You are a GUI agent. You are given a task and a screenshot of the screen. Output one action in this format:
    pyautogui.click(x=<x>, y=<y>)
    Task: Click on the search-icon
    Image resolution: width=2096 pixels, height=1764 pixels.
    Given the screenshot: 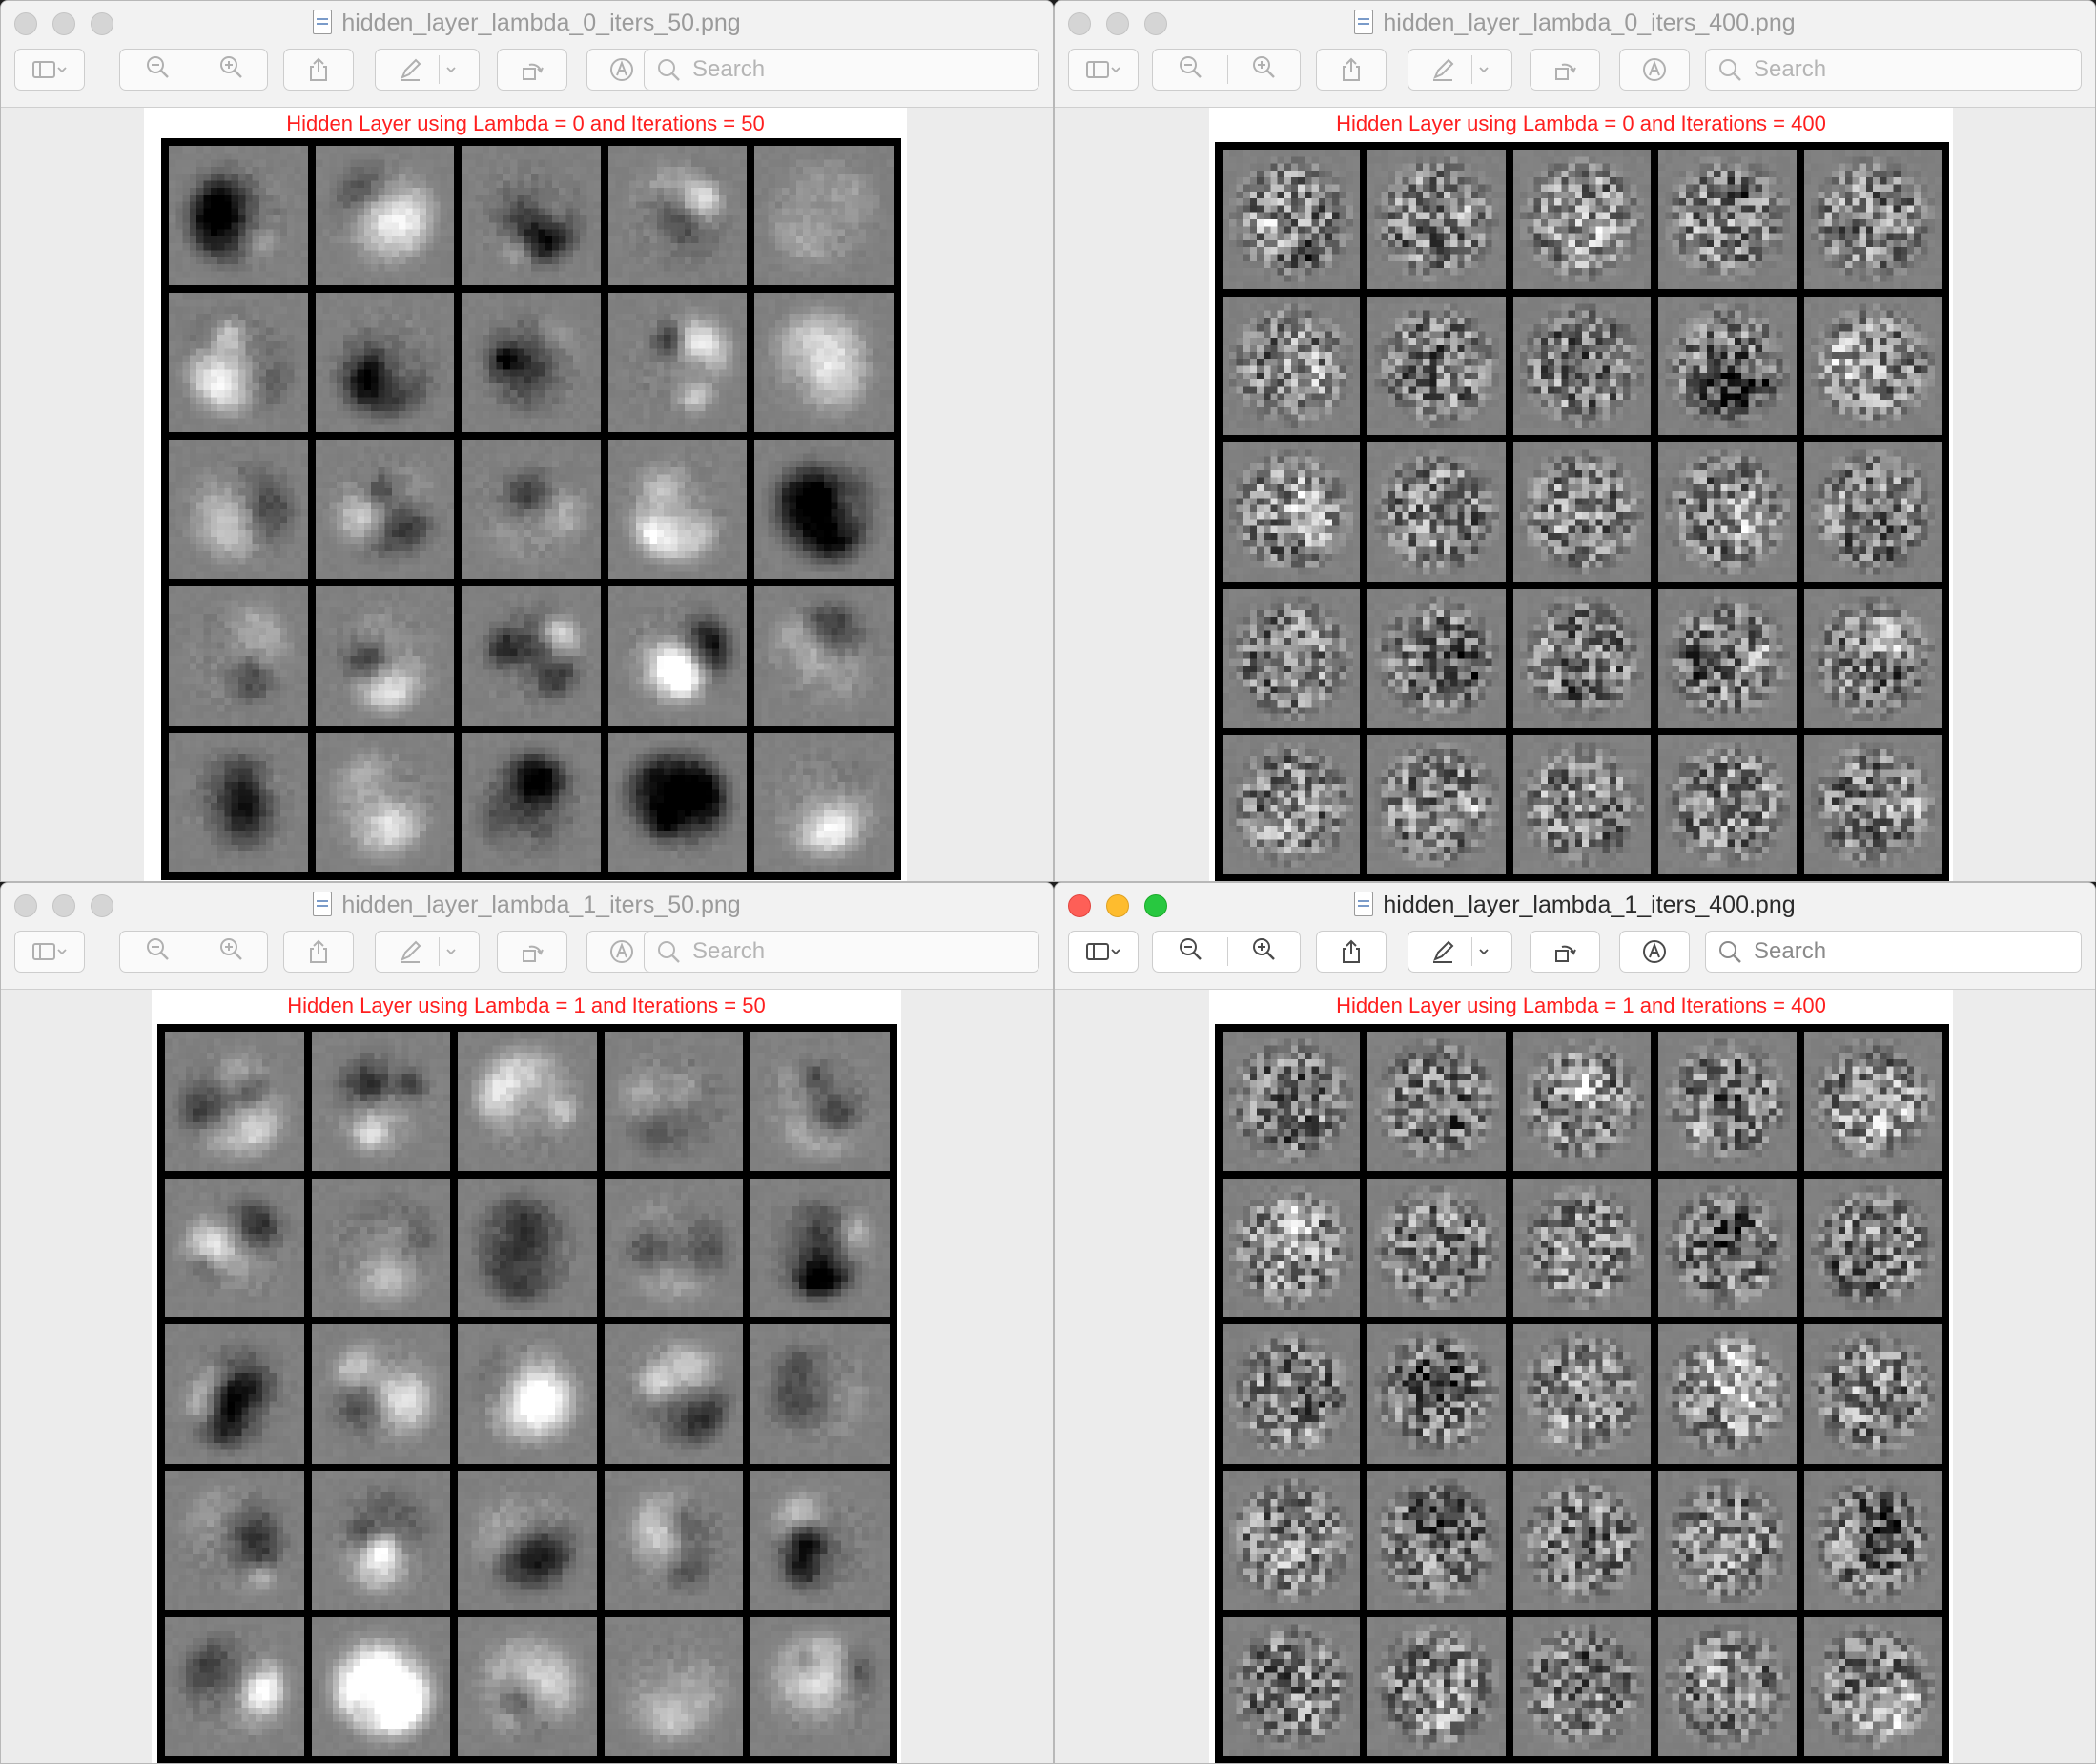 What is the action you would take?
    pyautogui.click(x=1730, y=952)
    